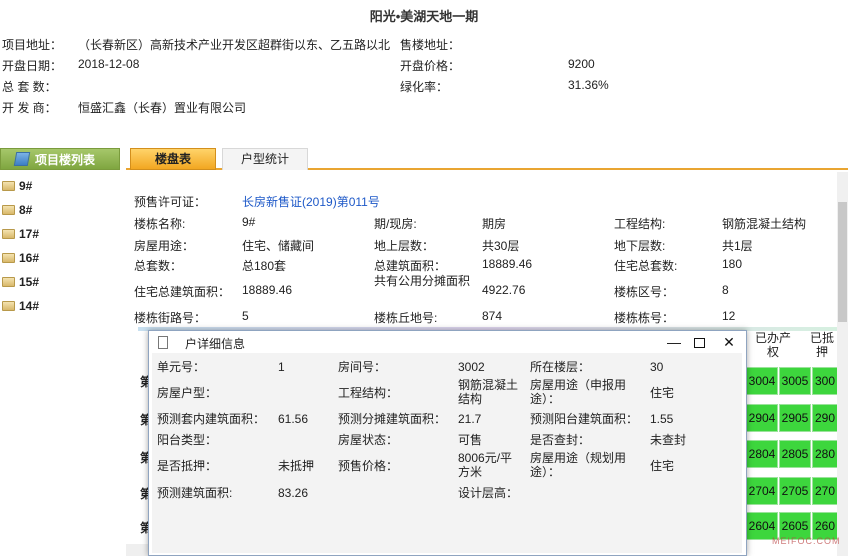 The width and height of the screenshot is (848, 556). I want to click on minimize-button: —, so click(674, 342).